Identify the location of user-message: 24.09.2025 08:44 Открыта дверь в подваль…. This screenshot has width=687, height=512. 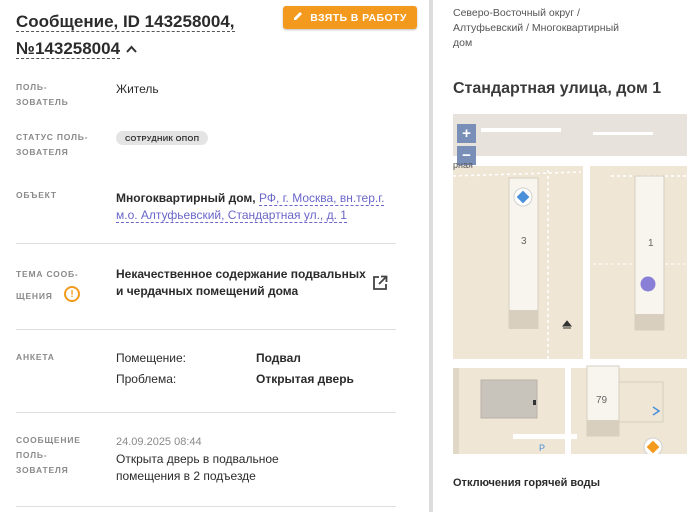
(197, 459).